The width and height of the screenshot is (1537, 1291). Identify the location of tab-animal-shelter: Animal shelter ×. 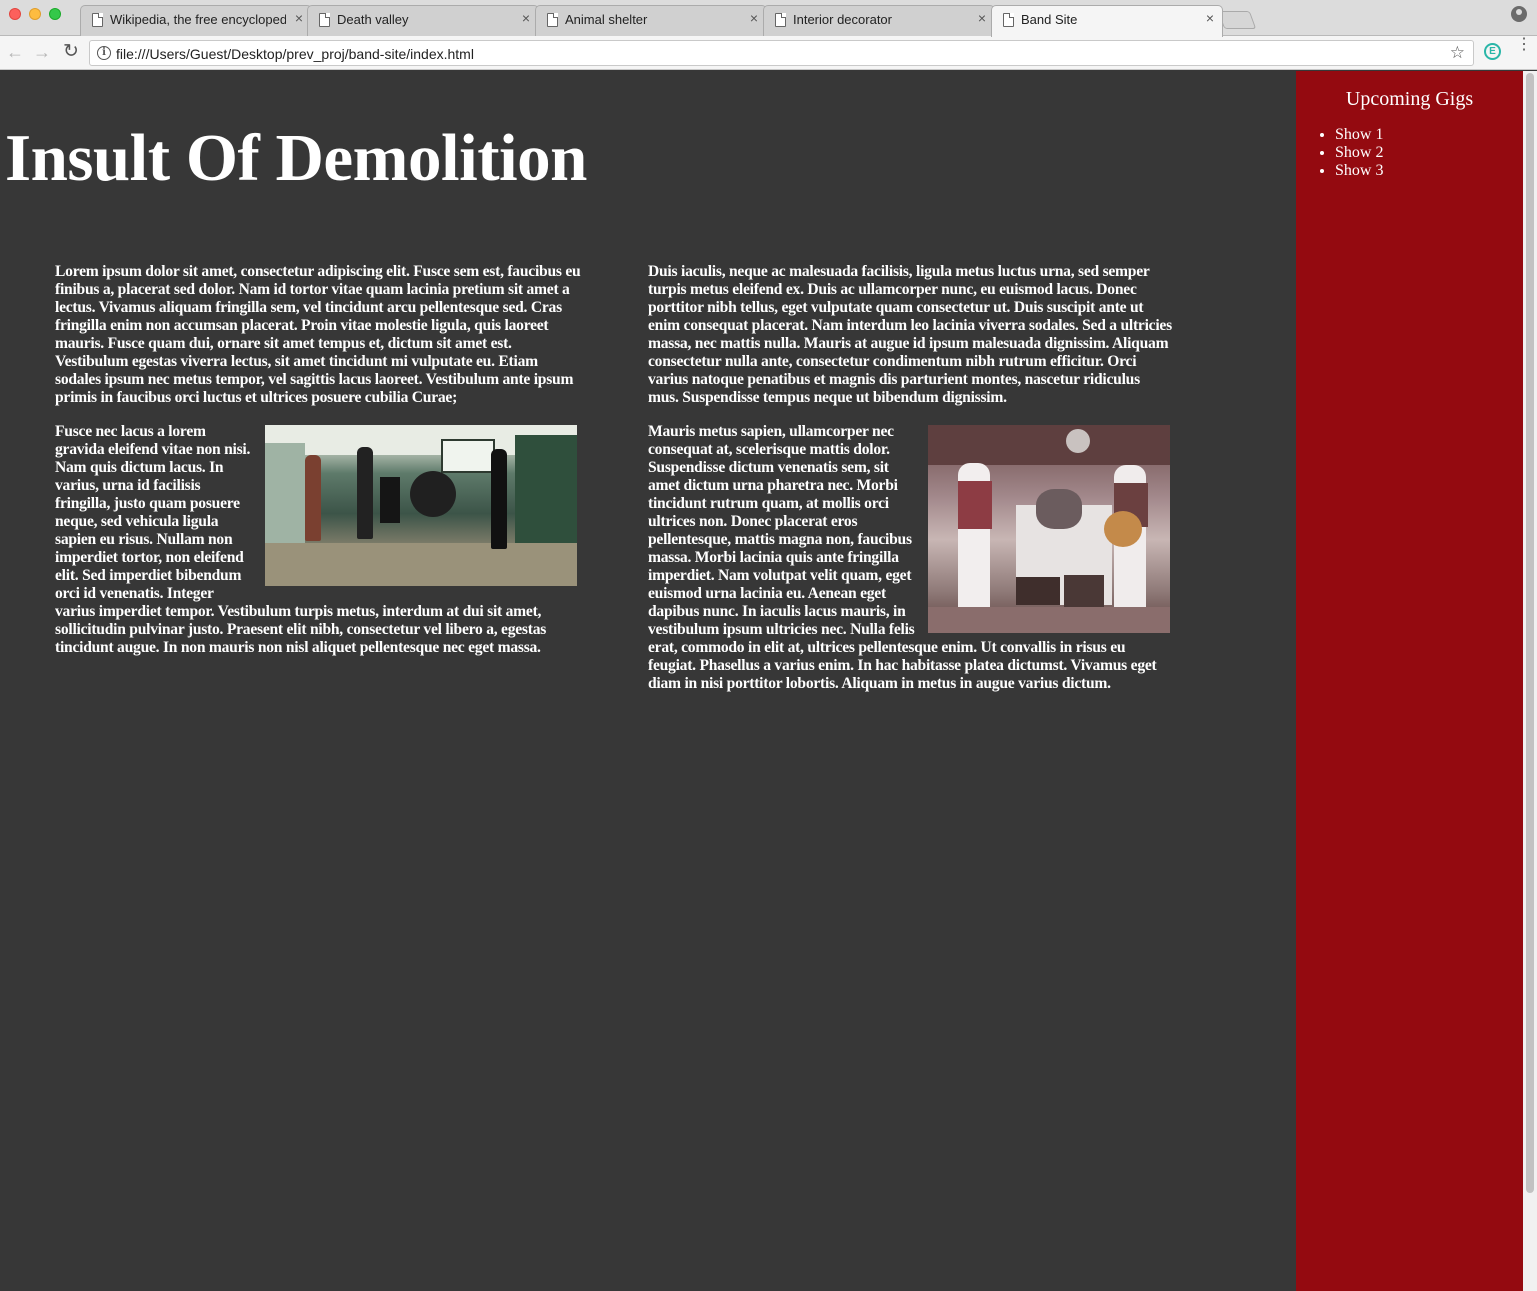
(651, 20).